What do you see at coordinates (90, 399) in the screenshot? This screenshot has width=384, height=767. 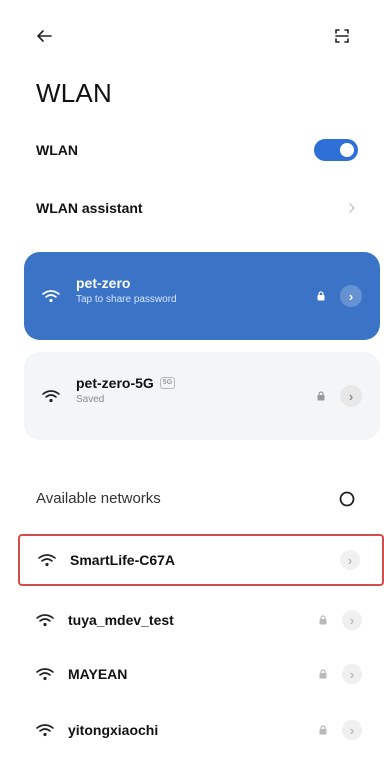 I see `saved-network-subtitle: Saved` at bounding box center [90, 399].